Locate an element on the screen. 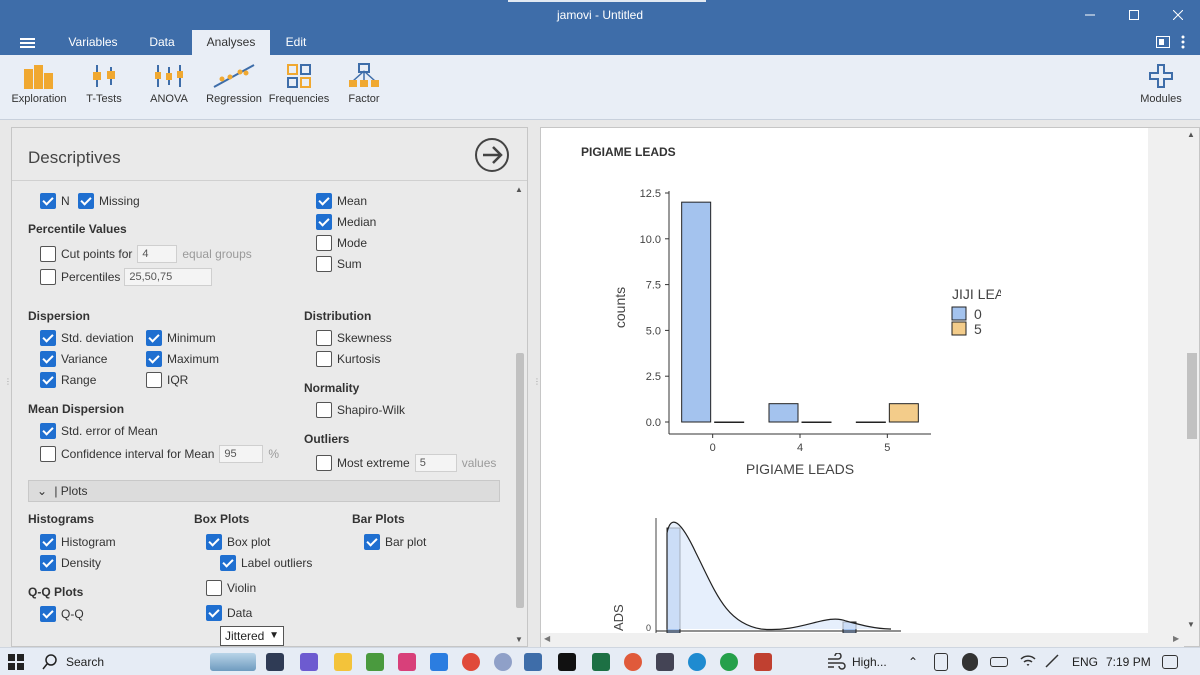 The image size is (1200, 675). notification-icon is located at coordinates (1170, 662).